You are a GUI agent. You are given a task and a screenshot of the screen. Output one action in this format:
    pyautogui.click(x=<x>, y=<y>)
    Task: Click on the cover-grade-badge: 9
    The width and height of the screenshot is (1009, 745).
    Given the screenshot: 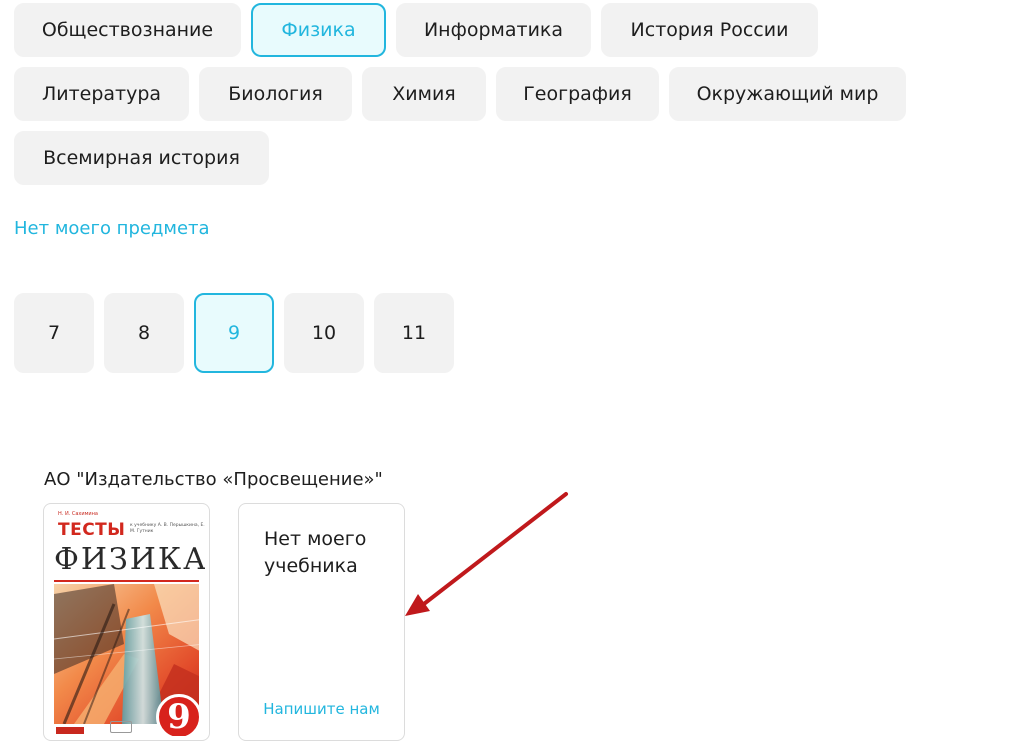 What is the action you would take?
    pyautogui.click(x=179, y=715)
    